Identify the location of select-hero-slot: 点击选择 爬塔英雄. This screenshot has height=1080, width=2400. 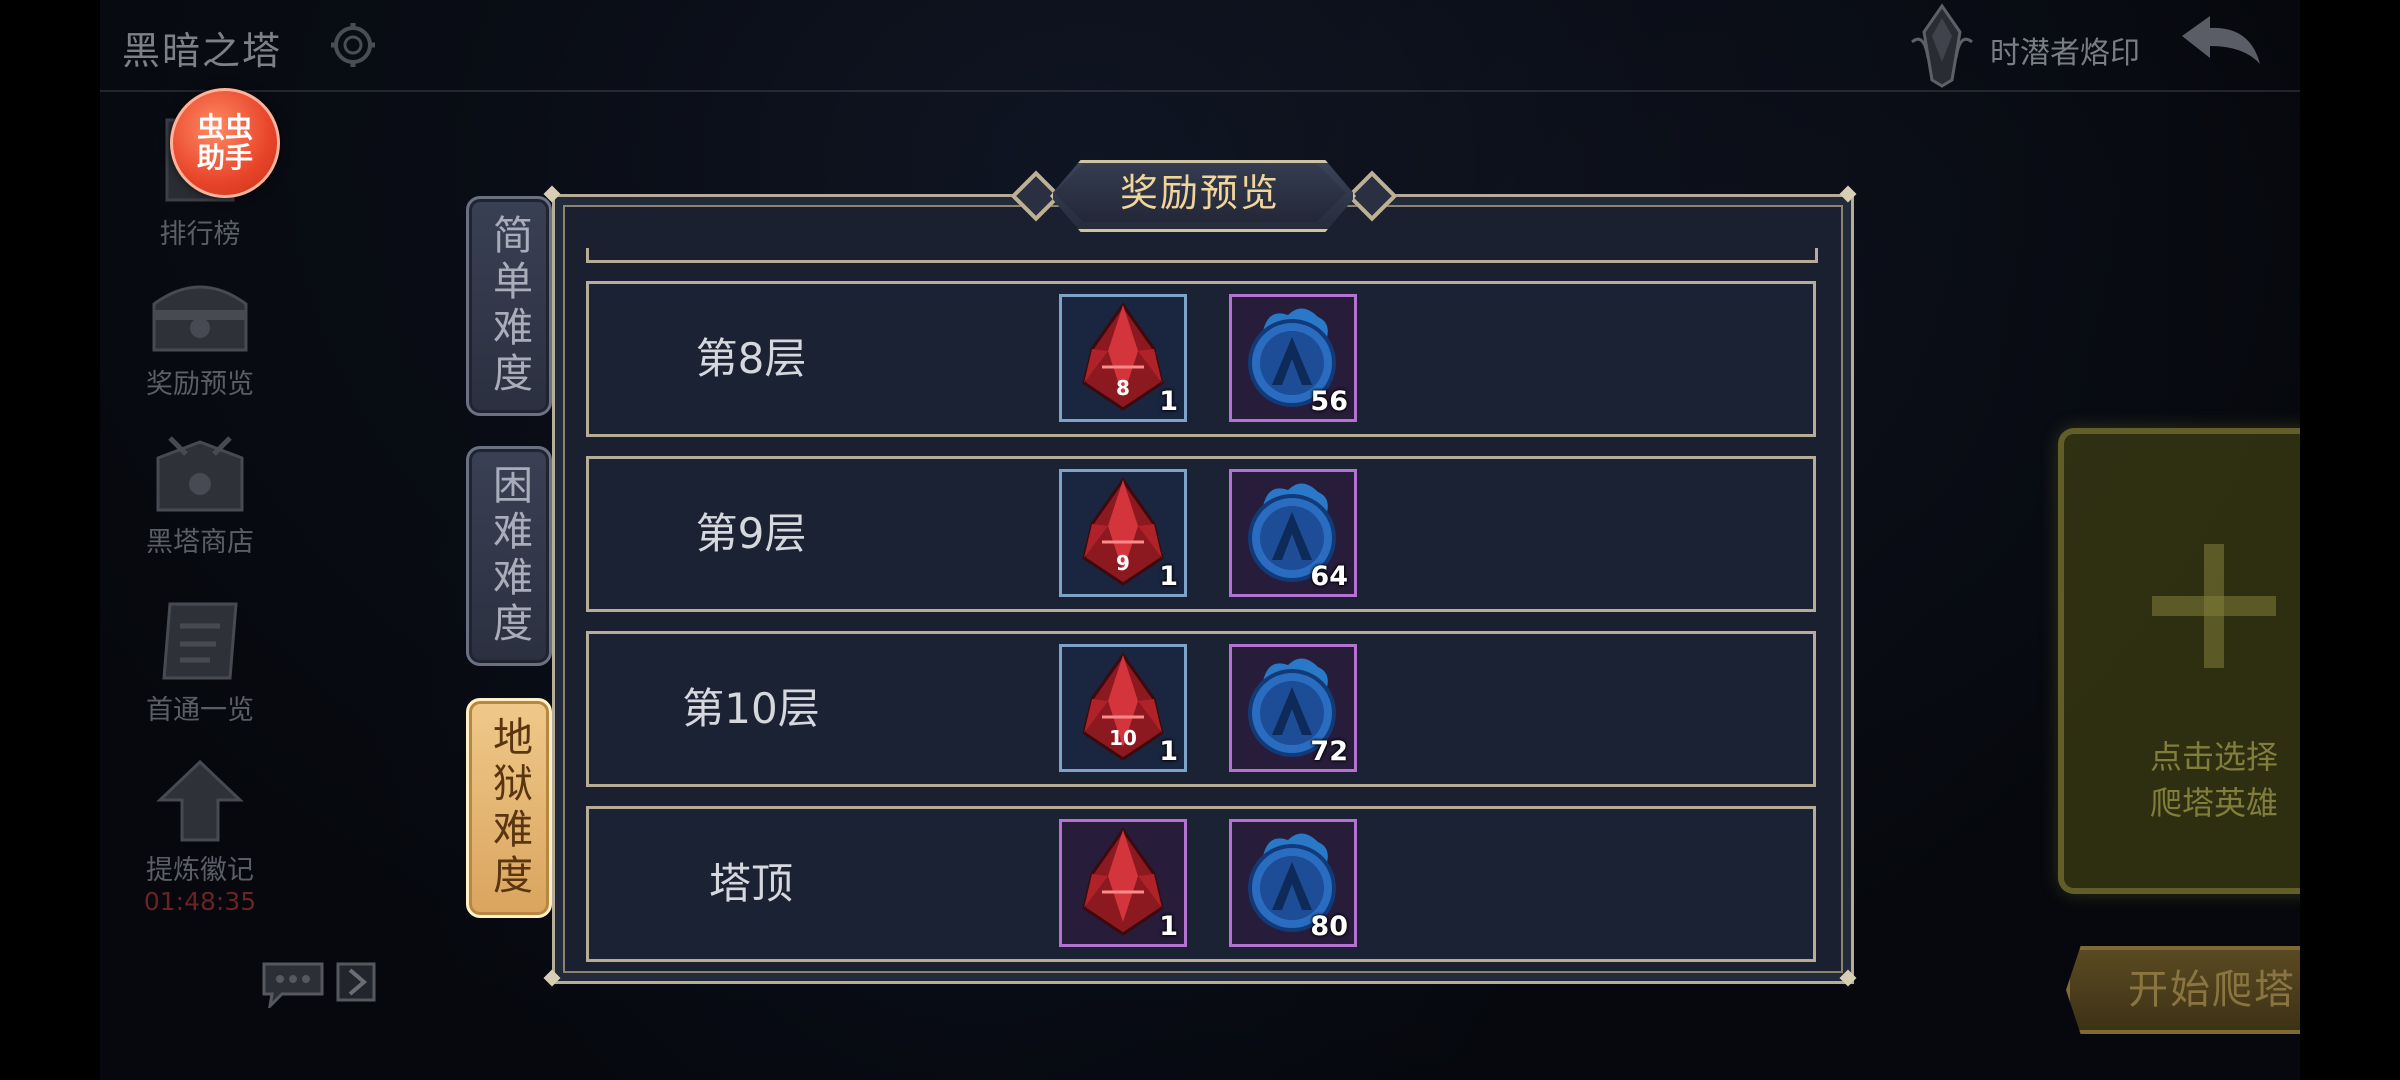
(2179, 661).